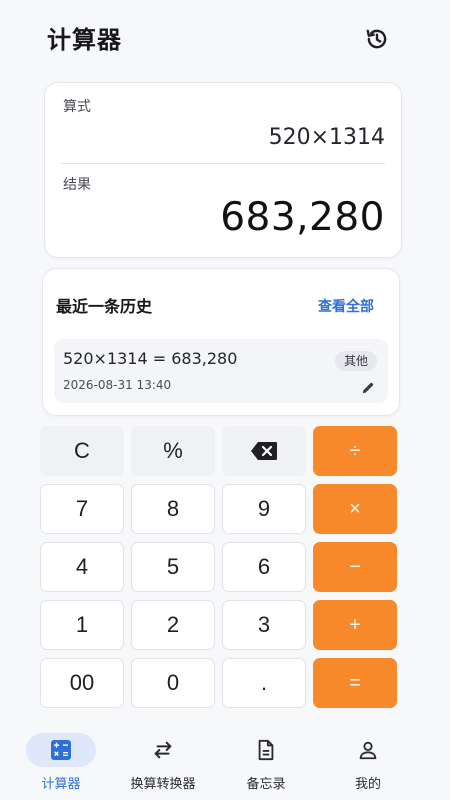 This screenshot has height=800, width=450. Describe the element at coordinates (367, 784) in the screenshot. I see `nav-label: 我的` at that location.